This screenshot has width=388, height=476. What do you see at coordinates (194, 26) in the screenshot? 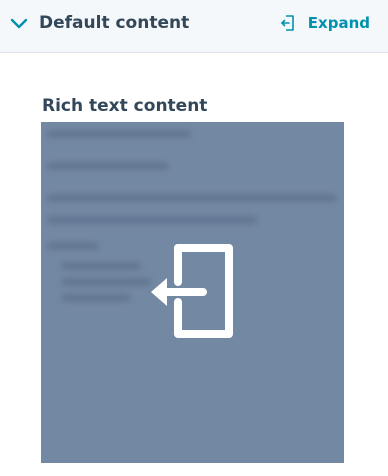
I see `panel-header: Default content Expand` at bounding box center [194, 26].